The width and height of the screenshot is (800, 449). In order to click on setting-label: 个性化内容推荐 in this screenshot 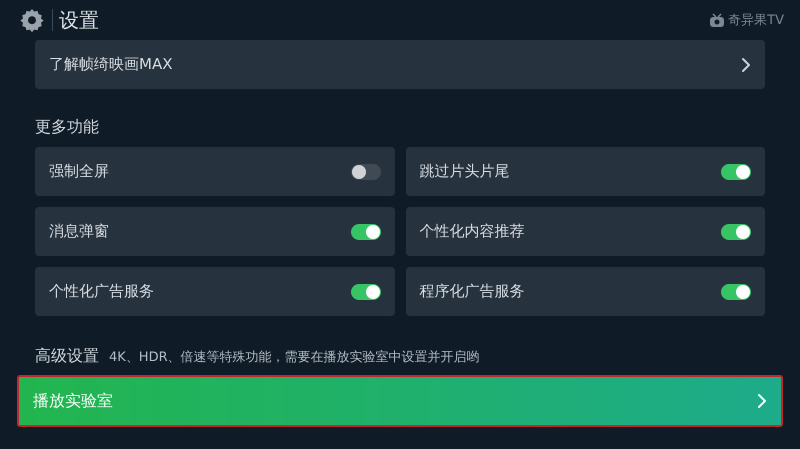, I will do `click(472, 231)`.